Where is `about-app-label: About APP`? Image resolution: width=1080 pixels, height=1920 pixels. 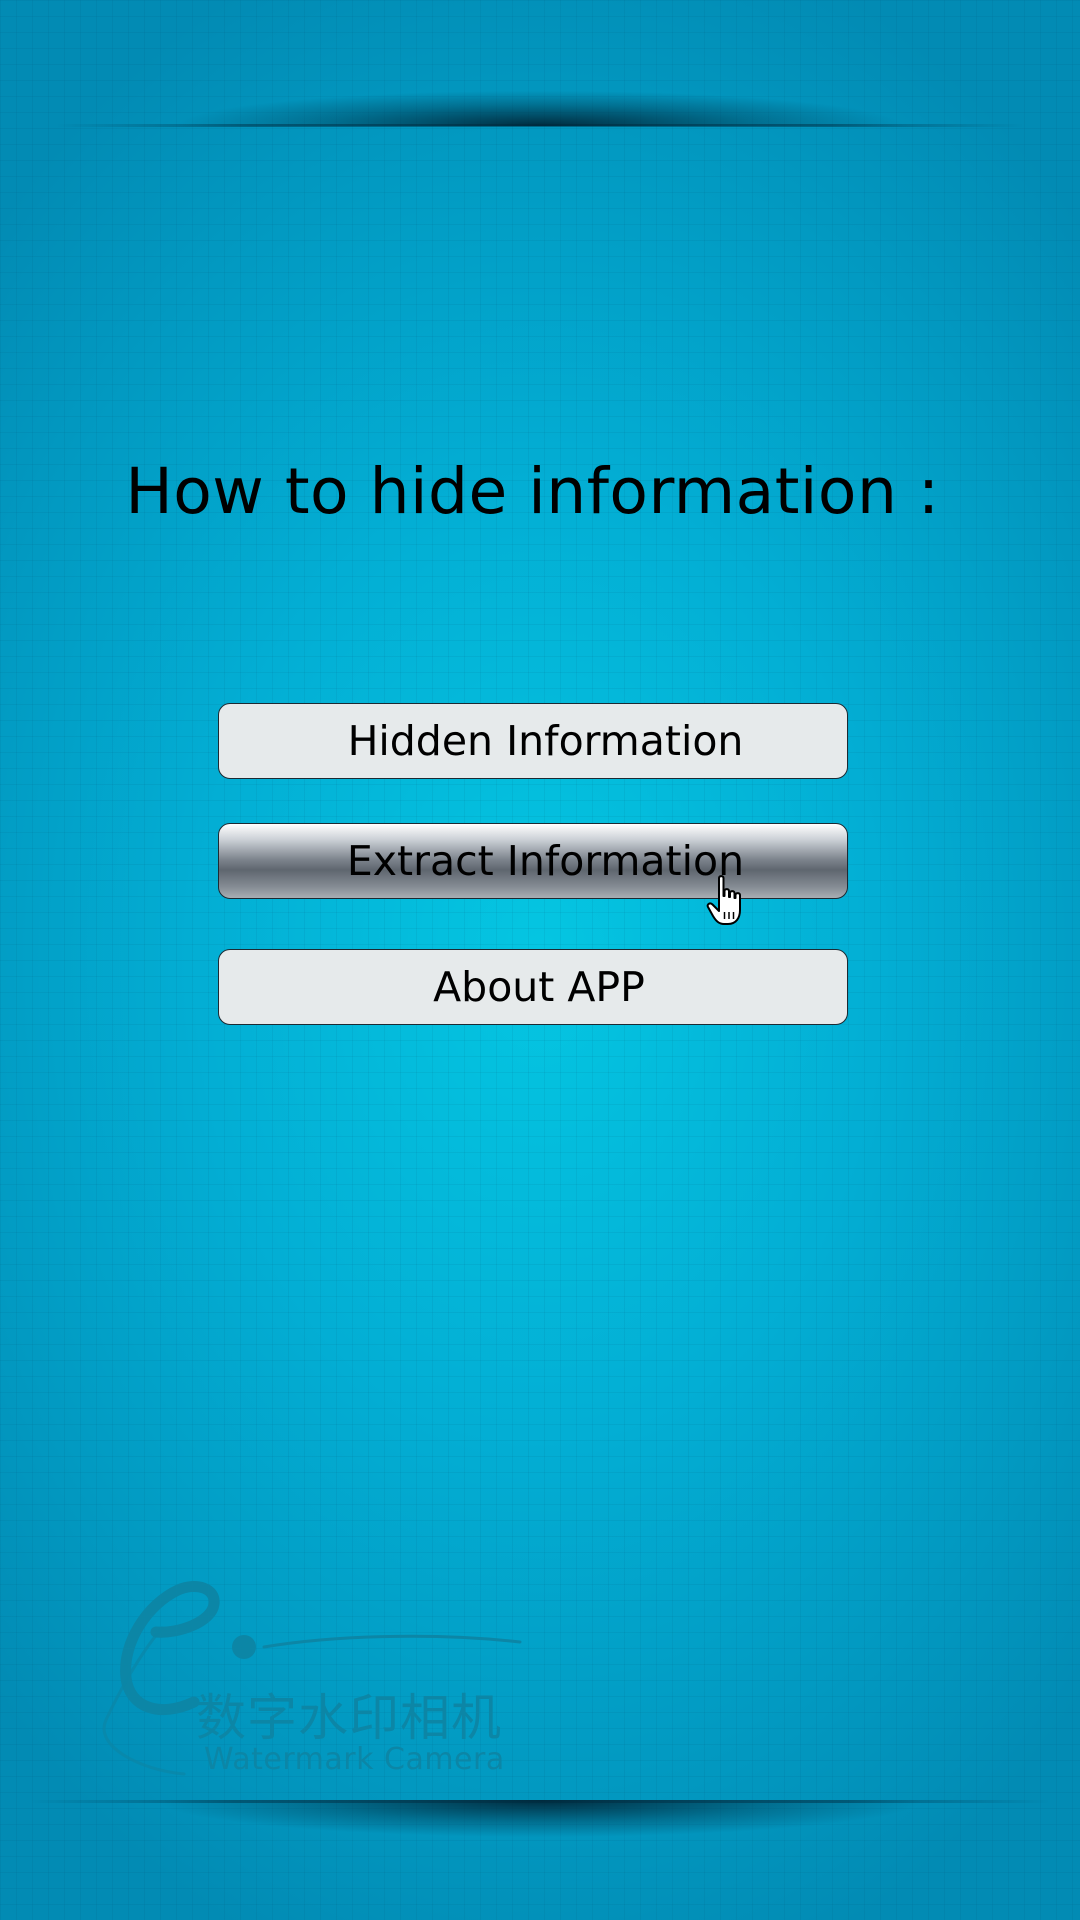
about-app-label: About APP is located at coordinates (539, 987).